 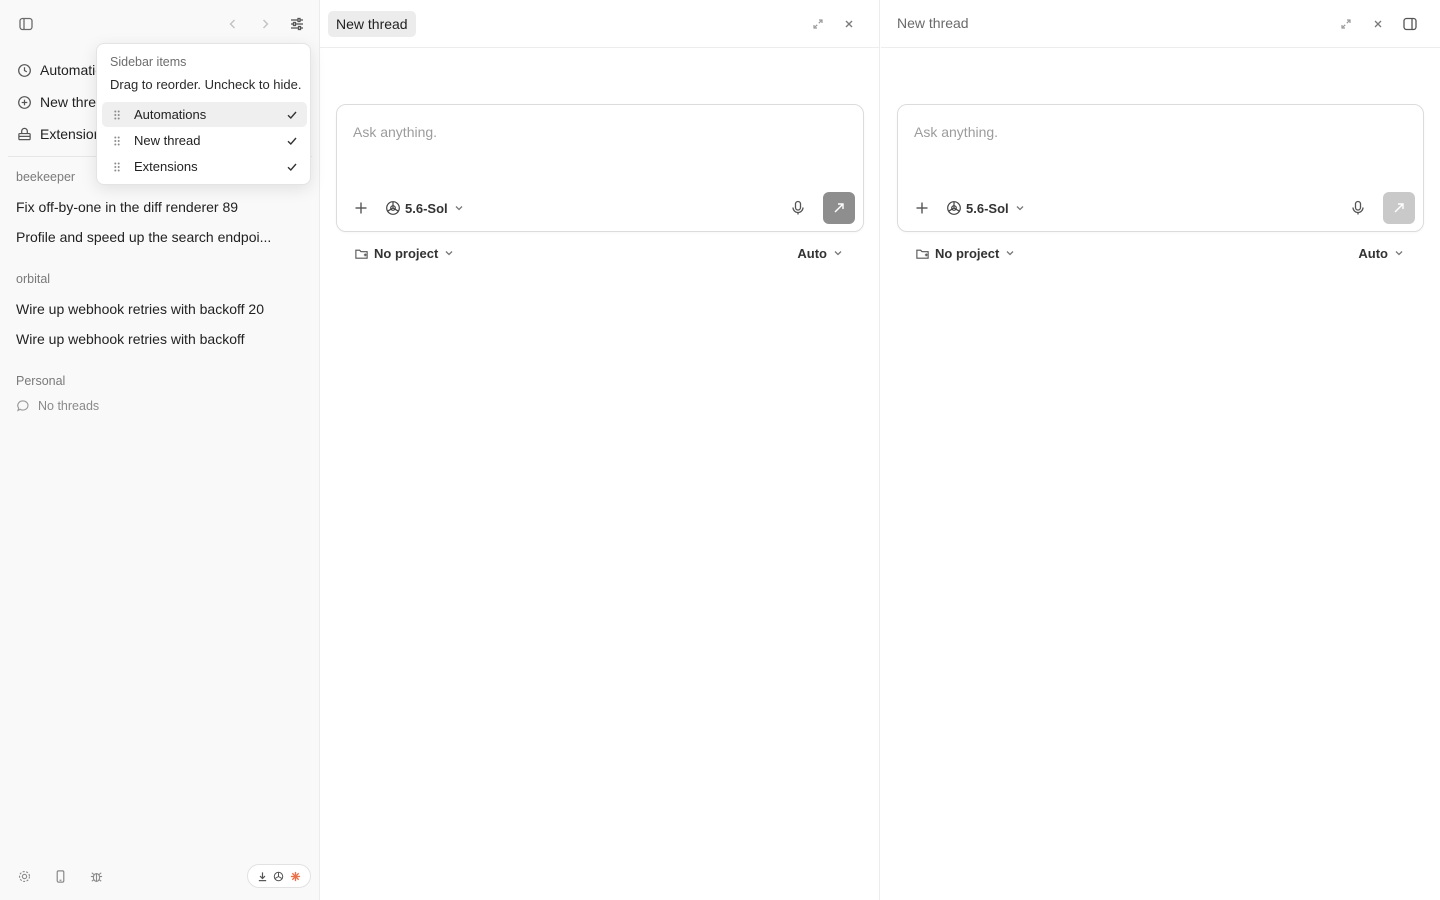 What do you see at coordinates (262, 876) in the screenshot?
I see `download-icon` at bounding box center [262, 876].